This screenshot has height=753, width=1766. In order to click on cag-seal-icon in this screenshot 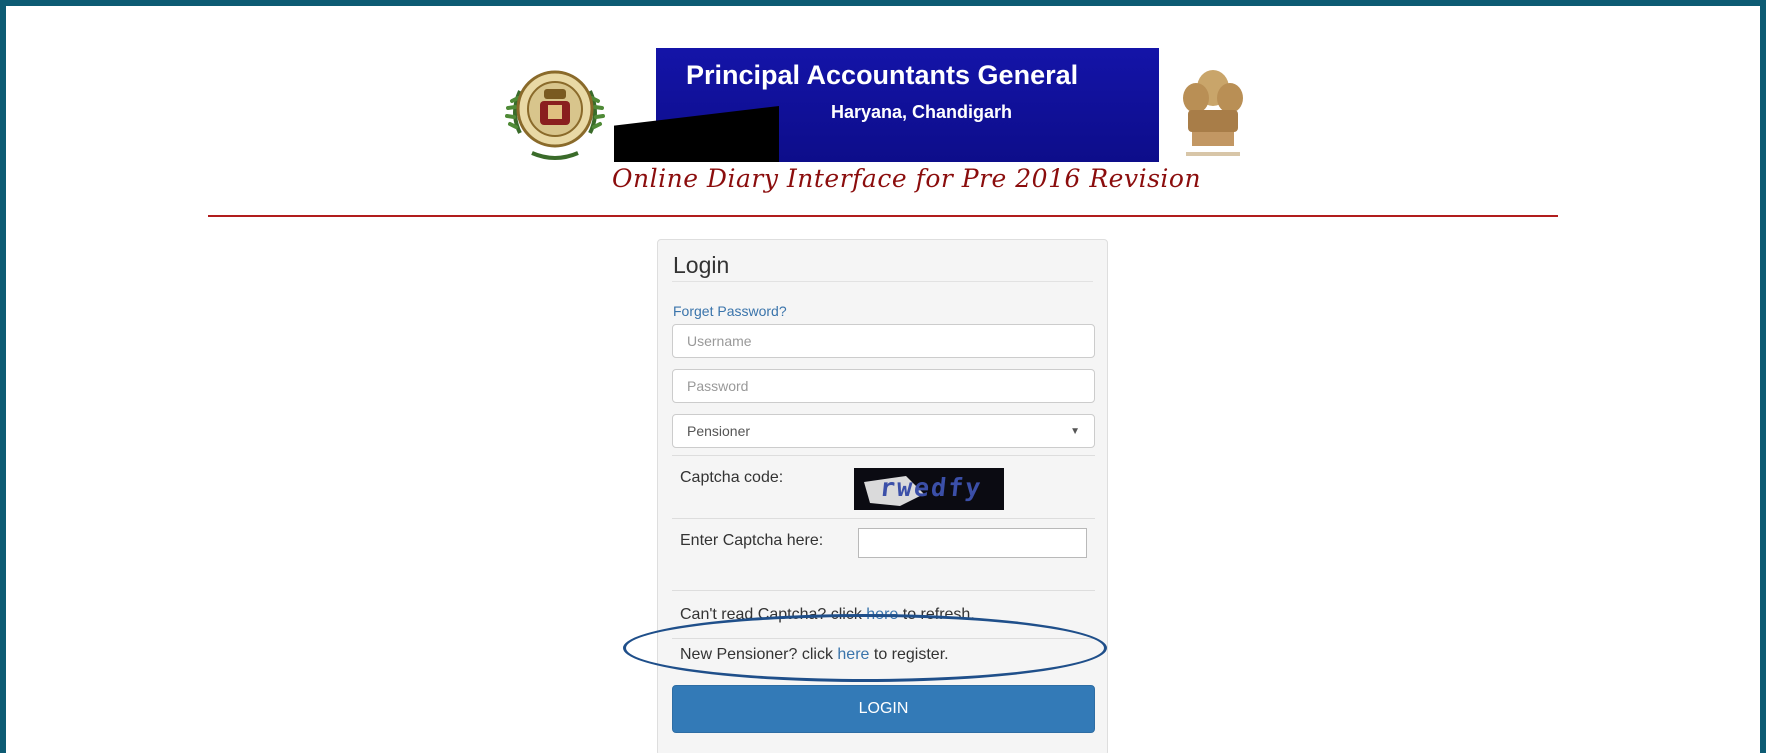, I will do `click(555, 115)`.